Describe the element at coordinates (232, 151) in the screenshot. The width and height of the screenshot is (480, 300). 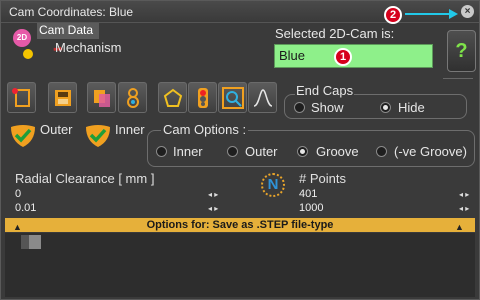
I see `cam-option-outer-radio` at that location.